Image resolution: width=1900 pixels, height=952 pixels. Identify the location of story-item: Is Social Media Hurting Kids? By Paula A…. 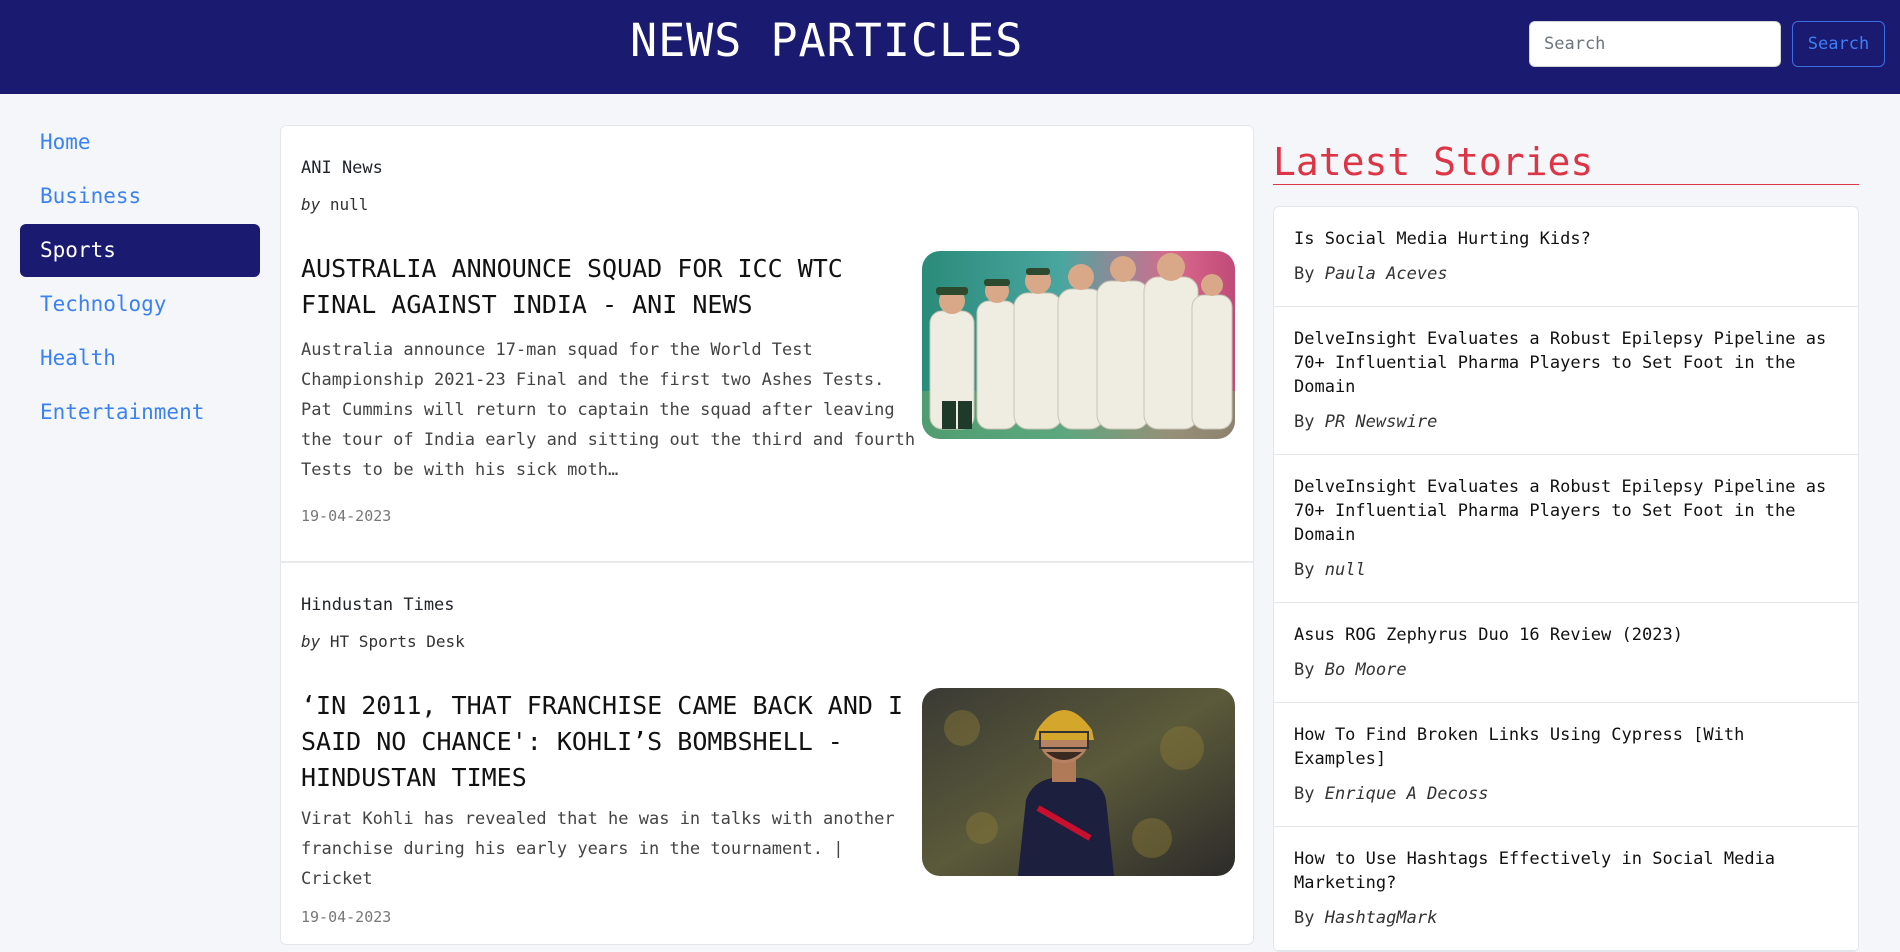
(1566, 257).